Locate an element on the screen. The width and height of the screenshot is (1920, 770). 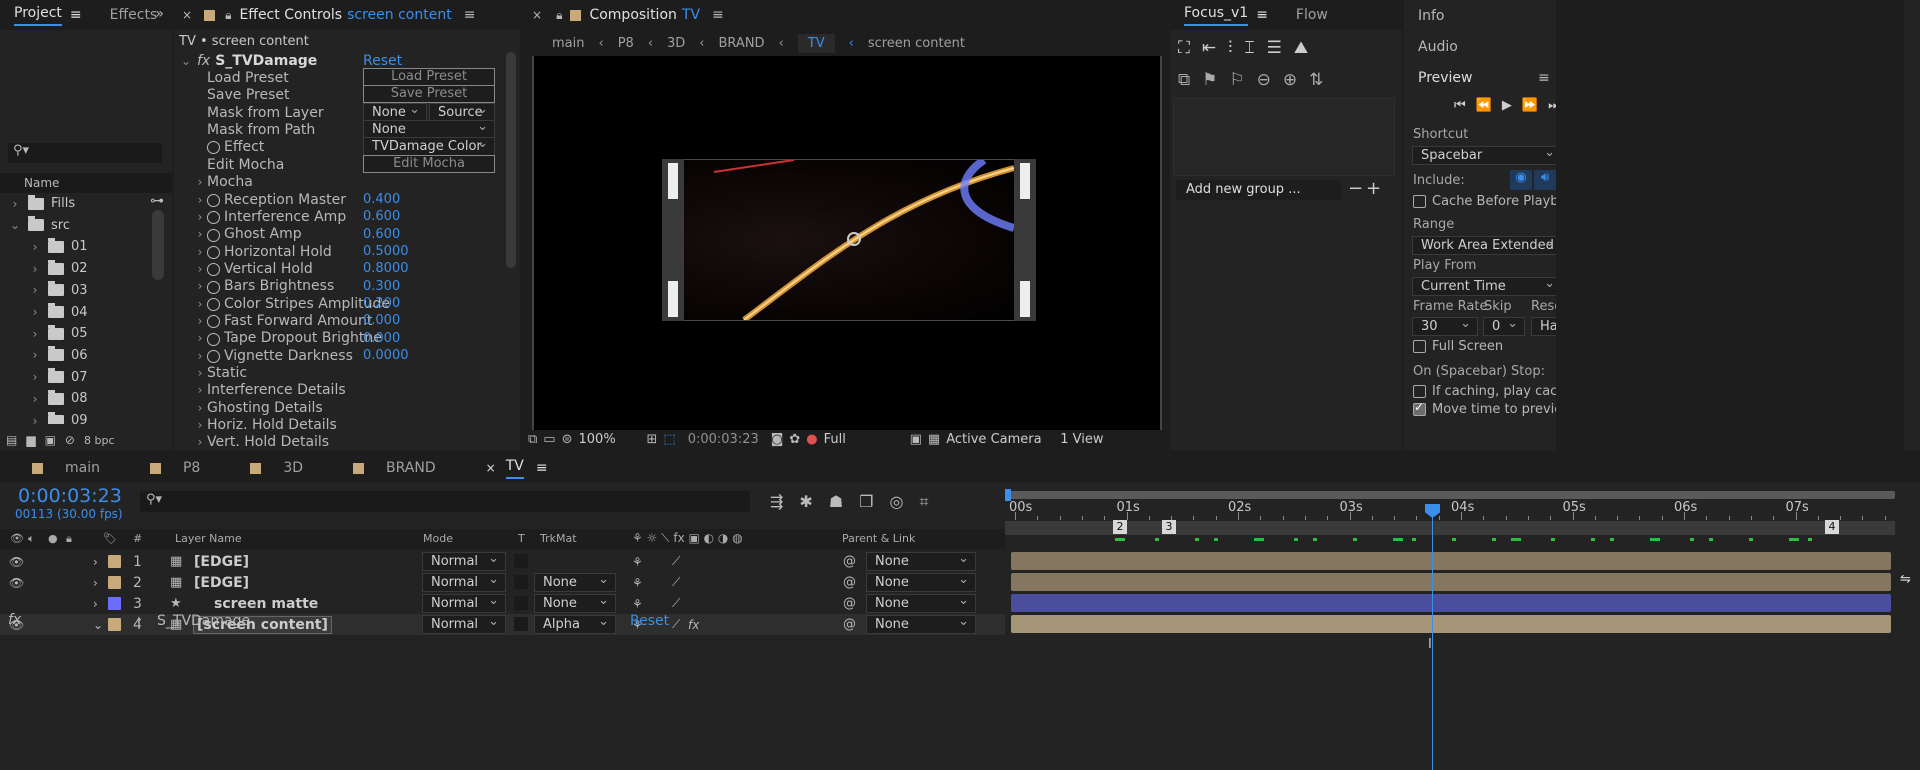
distribute-icon: ⫶ is located at coordinates (1230, 48).